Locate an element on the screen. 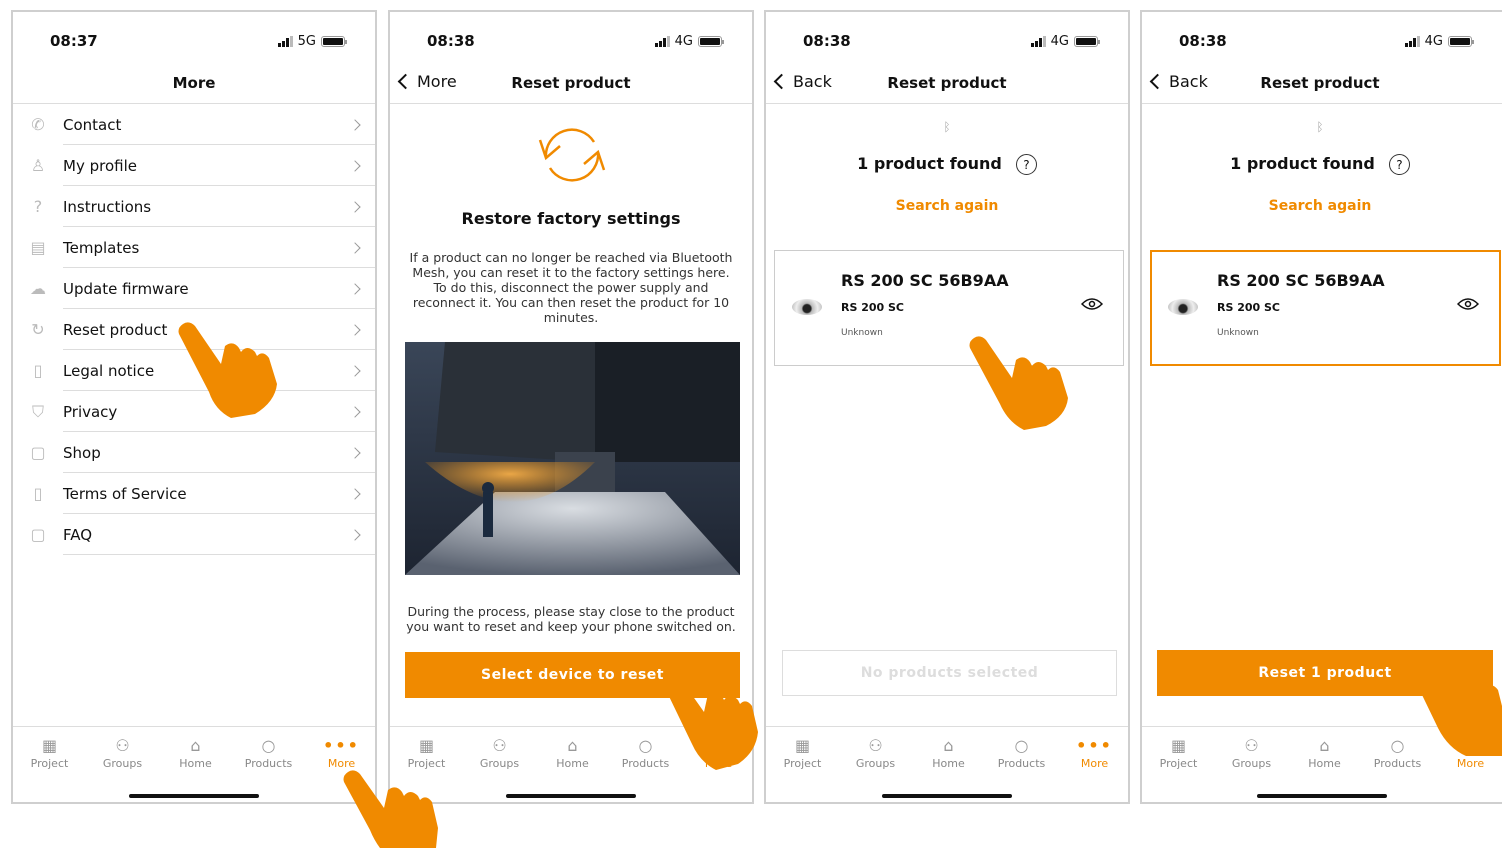  menu-item-label: Privacy is located at coordinates (90, 411).